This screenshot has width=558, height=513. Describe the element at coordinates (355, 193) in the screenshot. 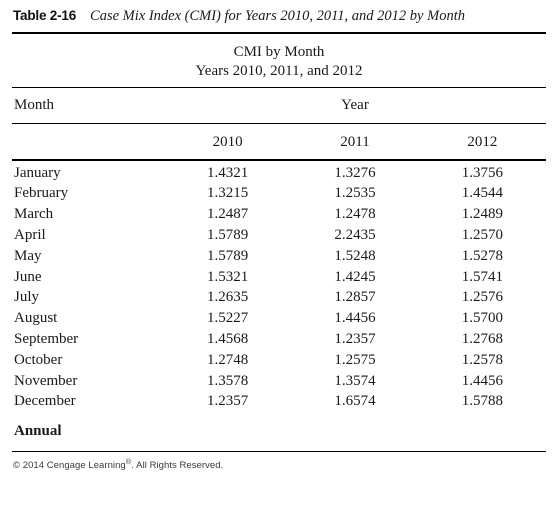

I see `row-value-2011: 1.2535` at that location.